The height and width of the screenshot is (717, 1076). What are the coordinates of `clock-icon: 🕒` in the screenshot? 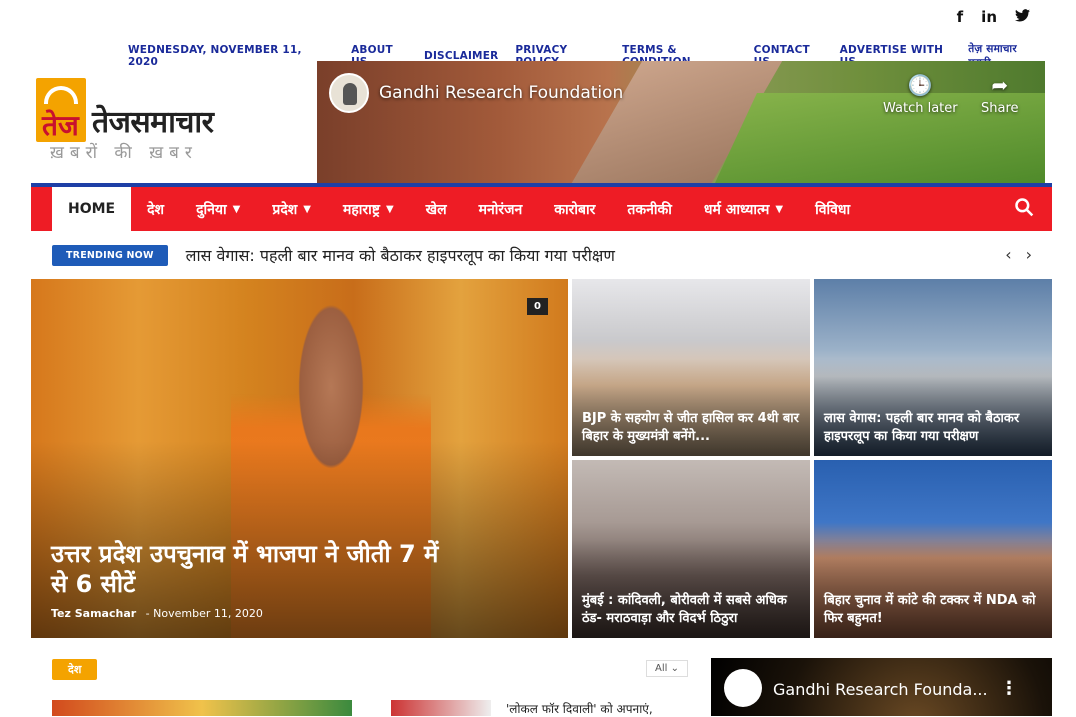 It's located at (920, 85).